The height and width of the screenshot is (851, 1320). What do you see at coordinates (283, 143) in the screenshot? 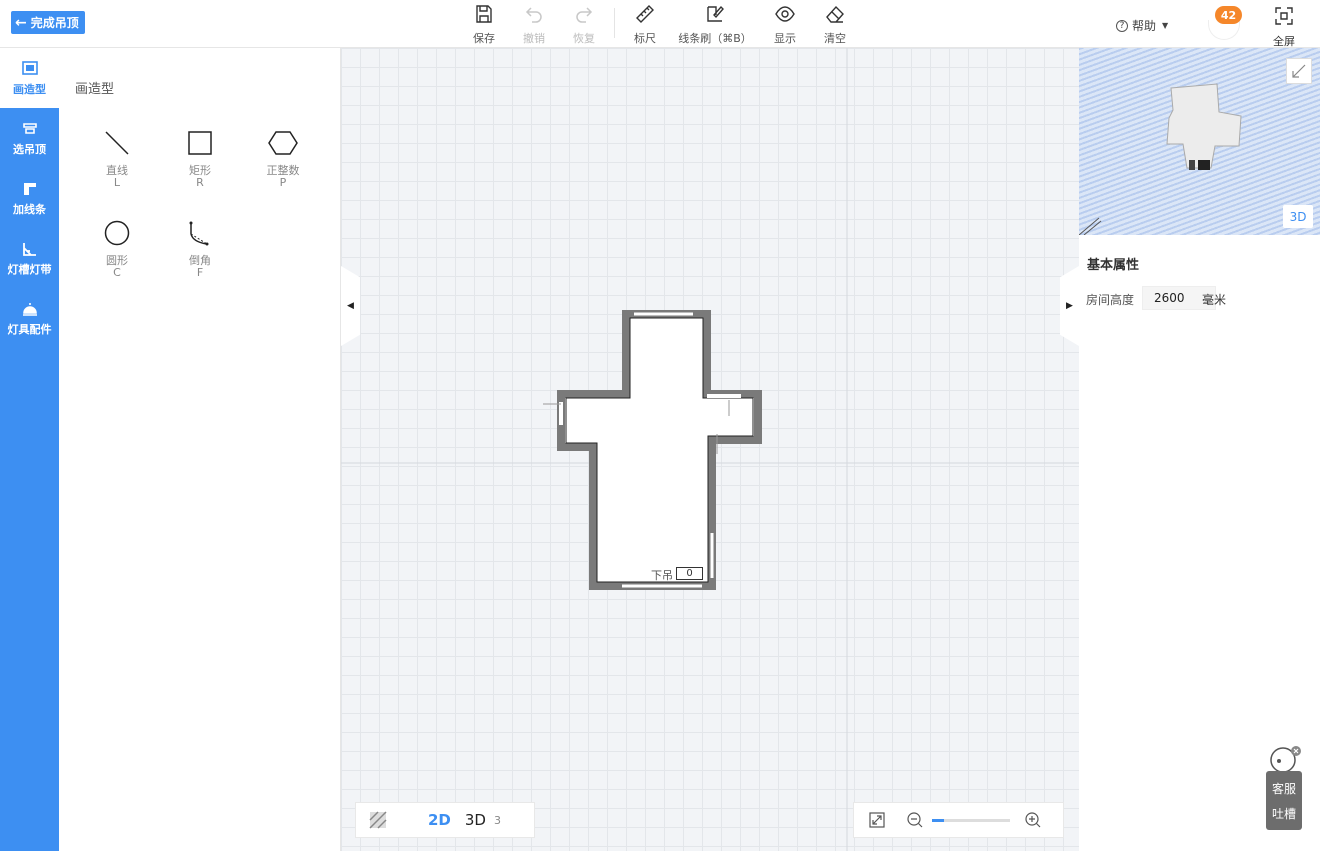
I see `hexagon-icon` at bounding box center [283, 143].